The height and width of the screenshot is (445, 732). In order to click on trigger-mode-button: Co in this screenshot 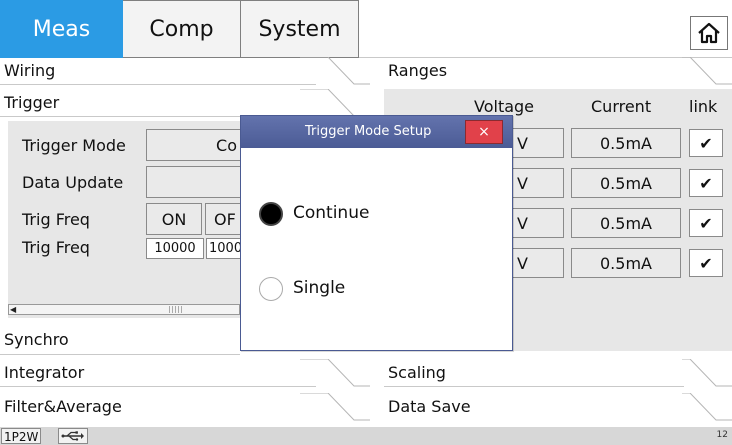, I will do `click(194, 145)`.